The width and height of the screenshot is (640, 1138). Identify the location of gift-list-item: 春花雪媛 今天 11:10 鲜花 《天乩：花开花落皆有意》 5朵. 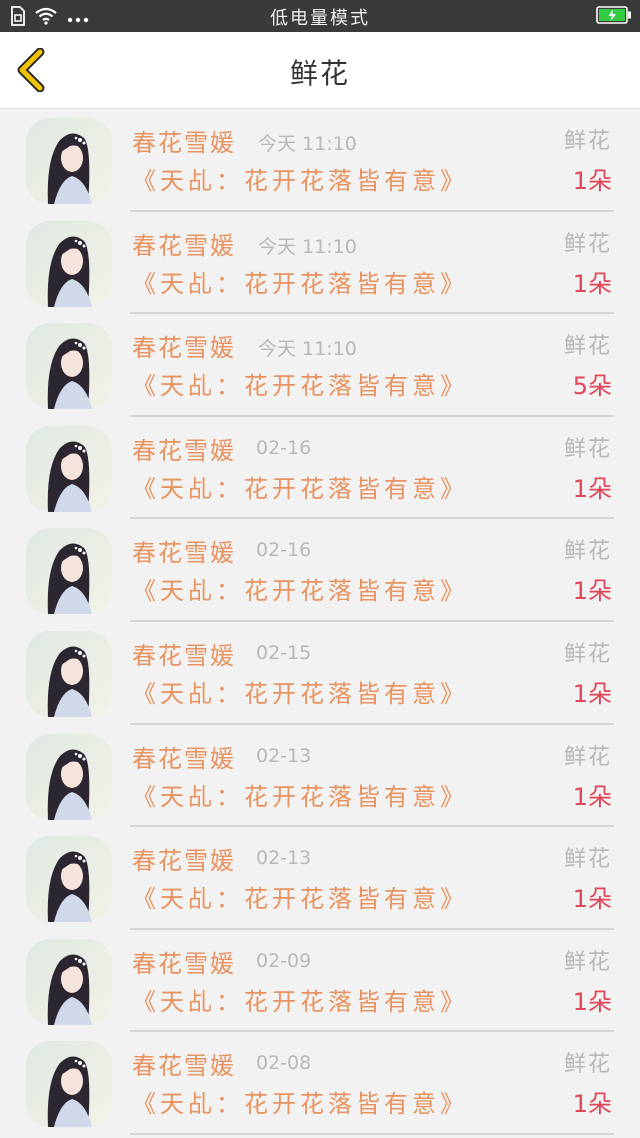
(320, 365).